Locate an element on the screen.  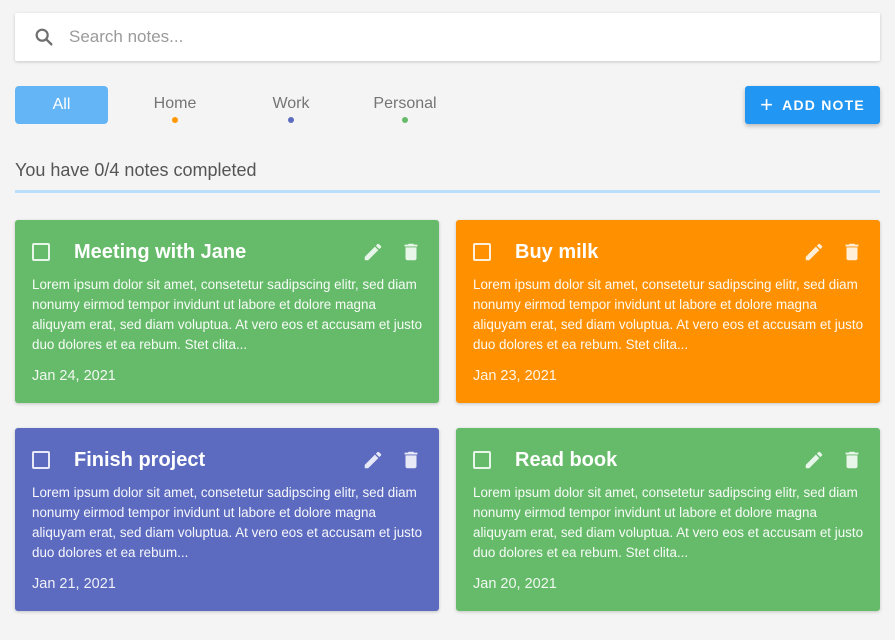
tab-label: All is located at coordinates (61, 104).